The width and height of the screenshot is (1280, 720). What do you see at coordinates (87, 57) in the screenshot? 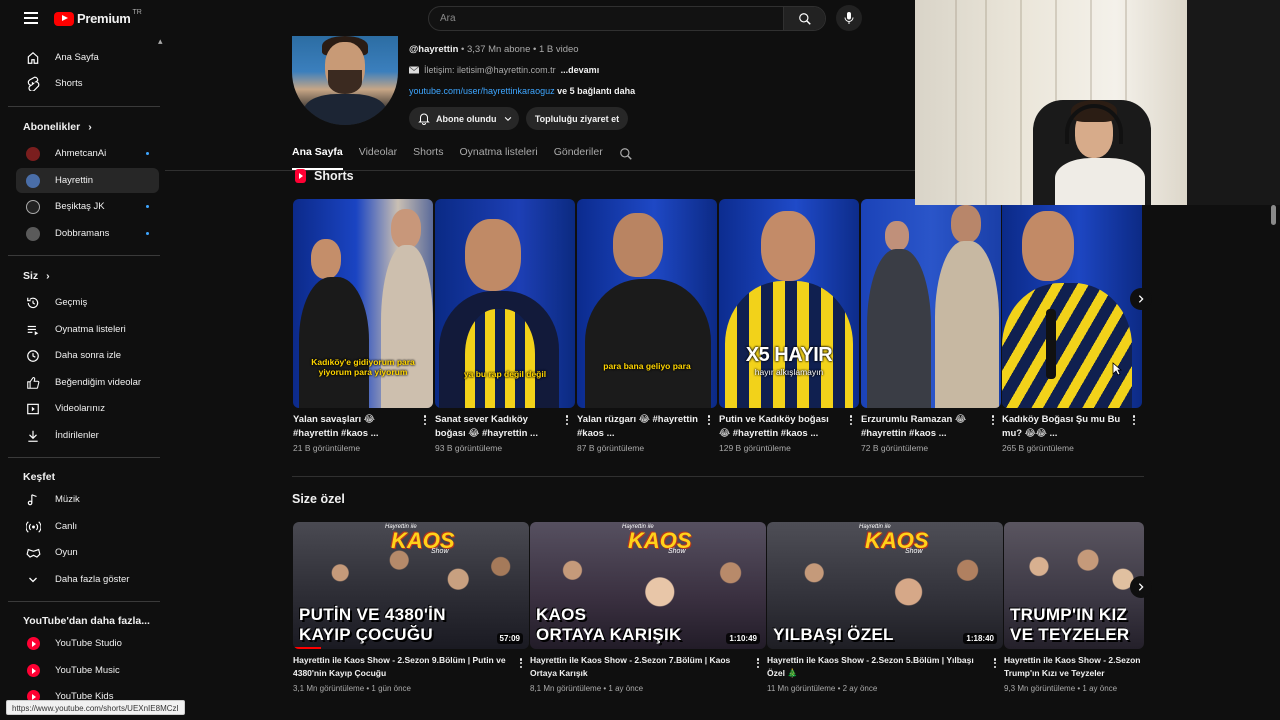
I see `sidebar-item-home: Ana Sayfa` at bounding box center [87, 57].